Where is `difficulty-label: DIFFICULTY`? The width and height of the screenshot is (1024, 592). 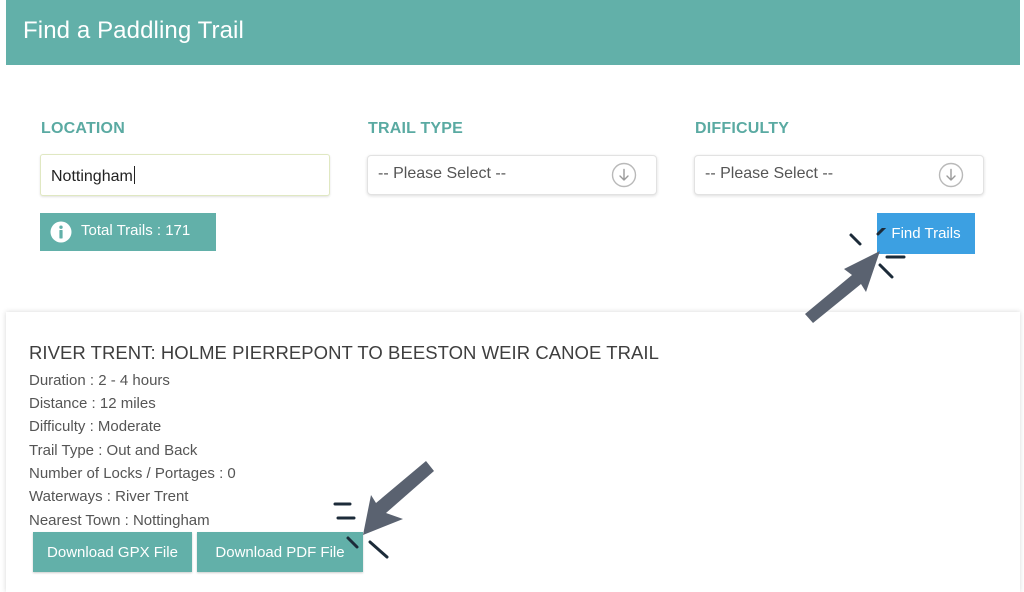
difficulty-label: DIFFICULTY is located at coordinates (742, 128).